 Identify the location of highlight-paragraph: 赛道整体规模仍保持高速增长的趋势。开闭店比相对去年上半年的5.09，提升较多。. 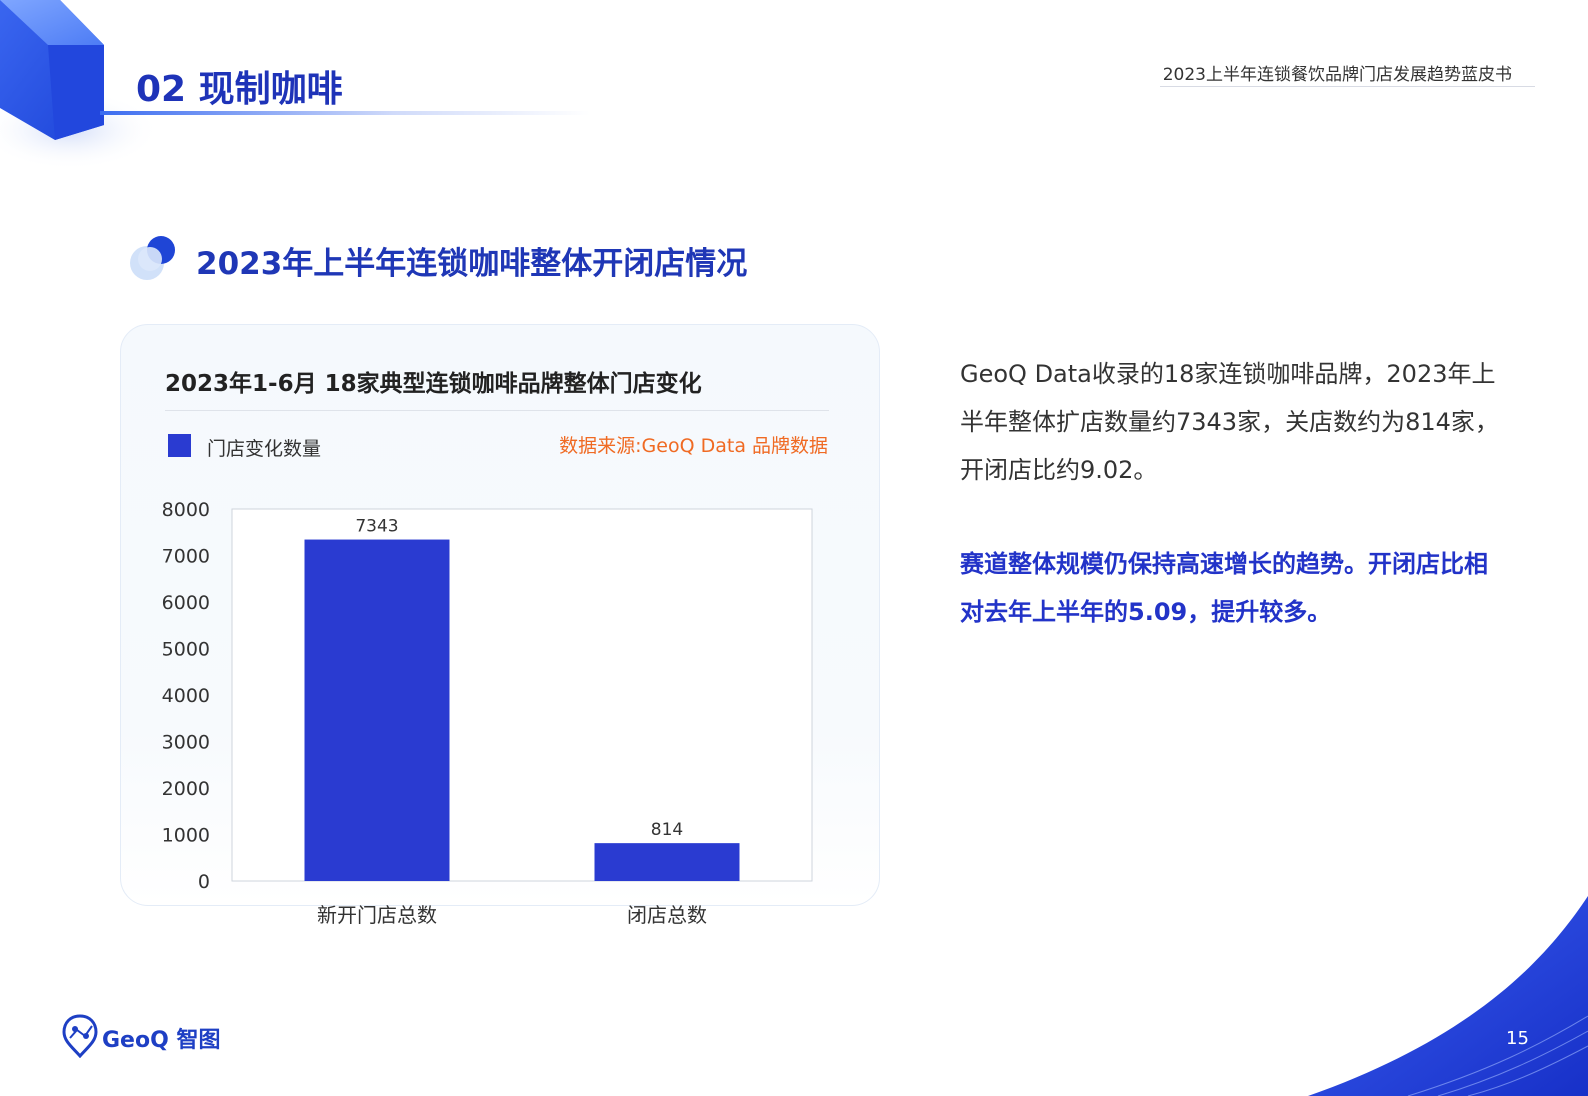
(1224, 588).